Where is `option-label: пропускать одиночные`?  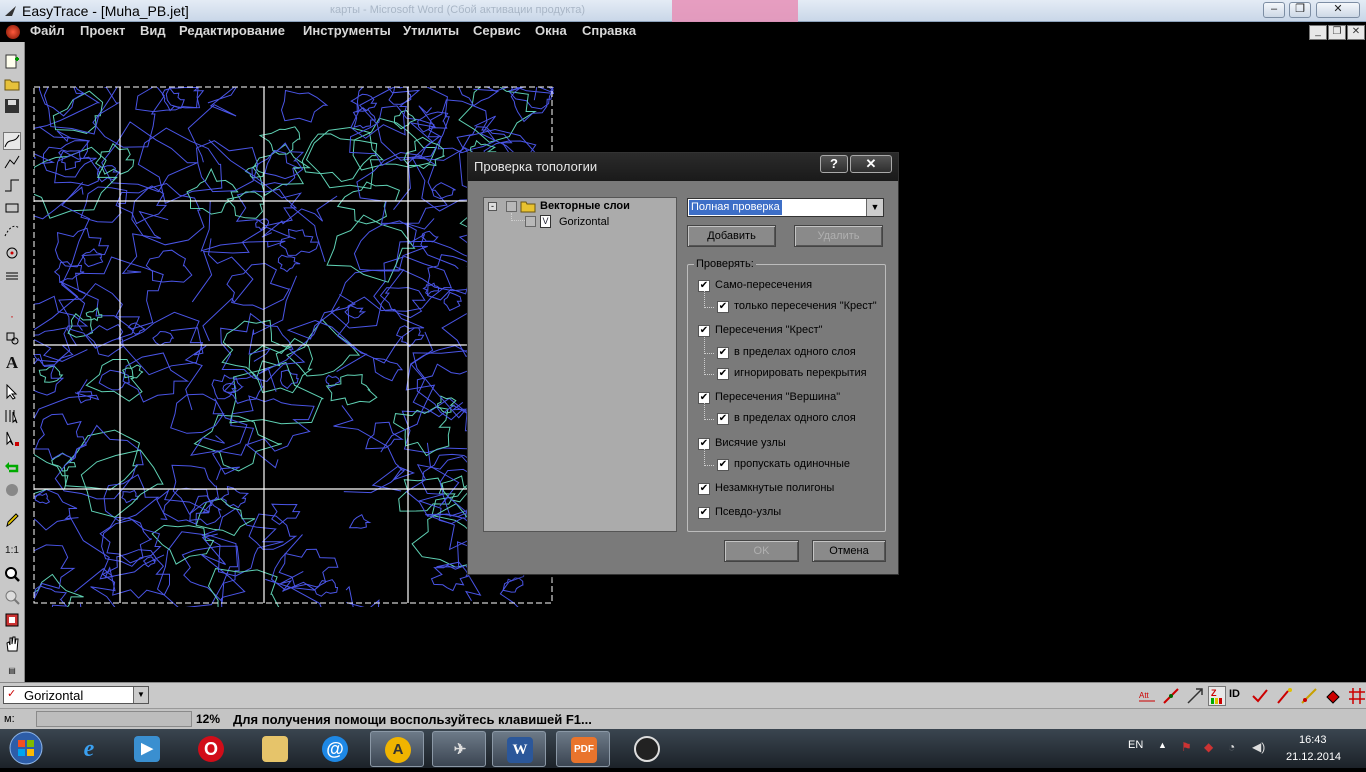
option-label: пропускать одиночные is located at coordinates (792, 464).